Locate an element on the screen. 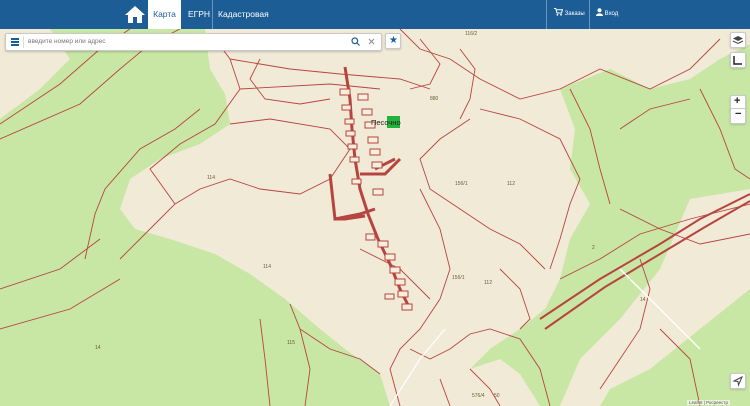 The image size is (750, 406). place-label: Песочно is located at coordinates (386, 122).